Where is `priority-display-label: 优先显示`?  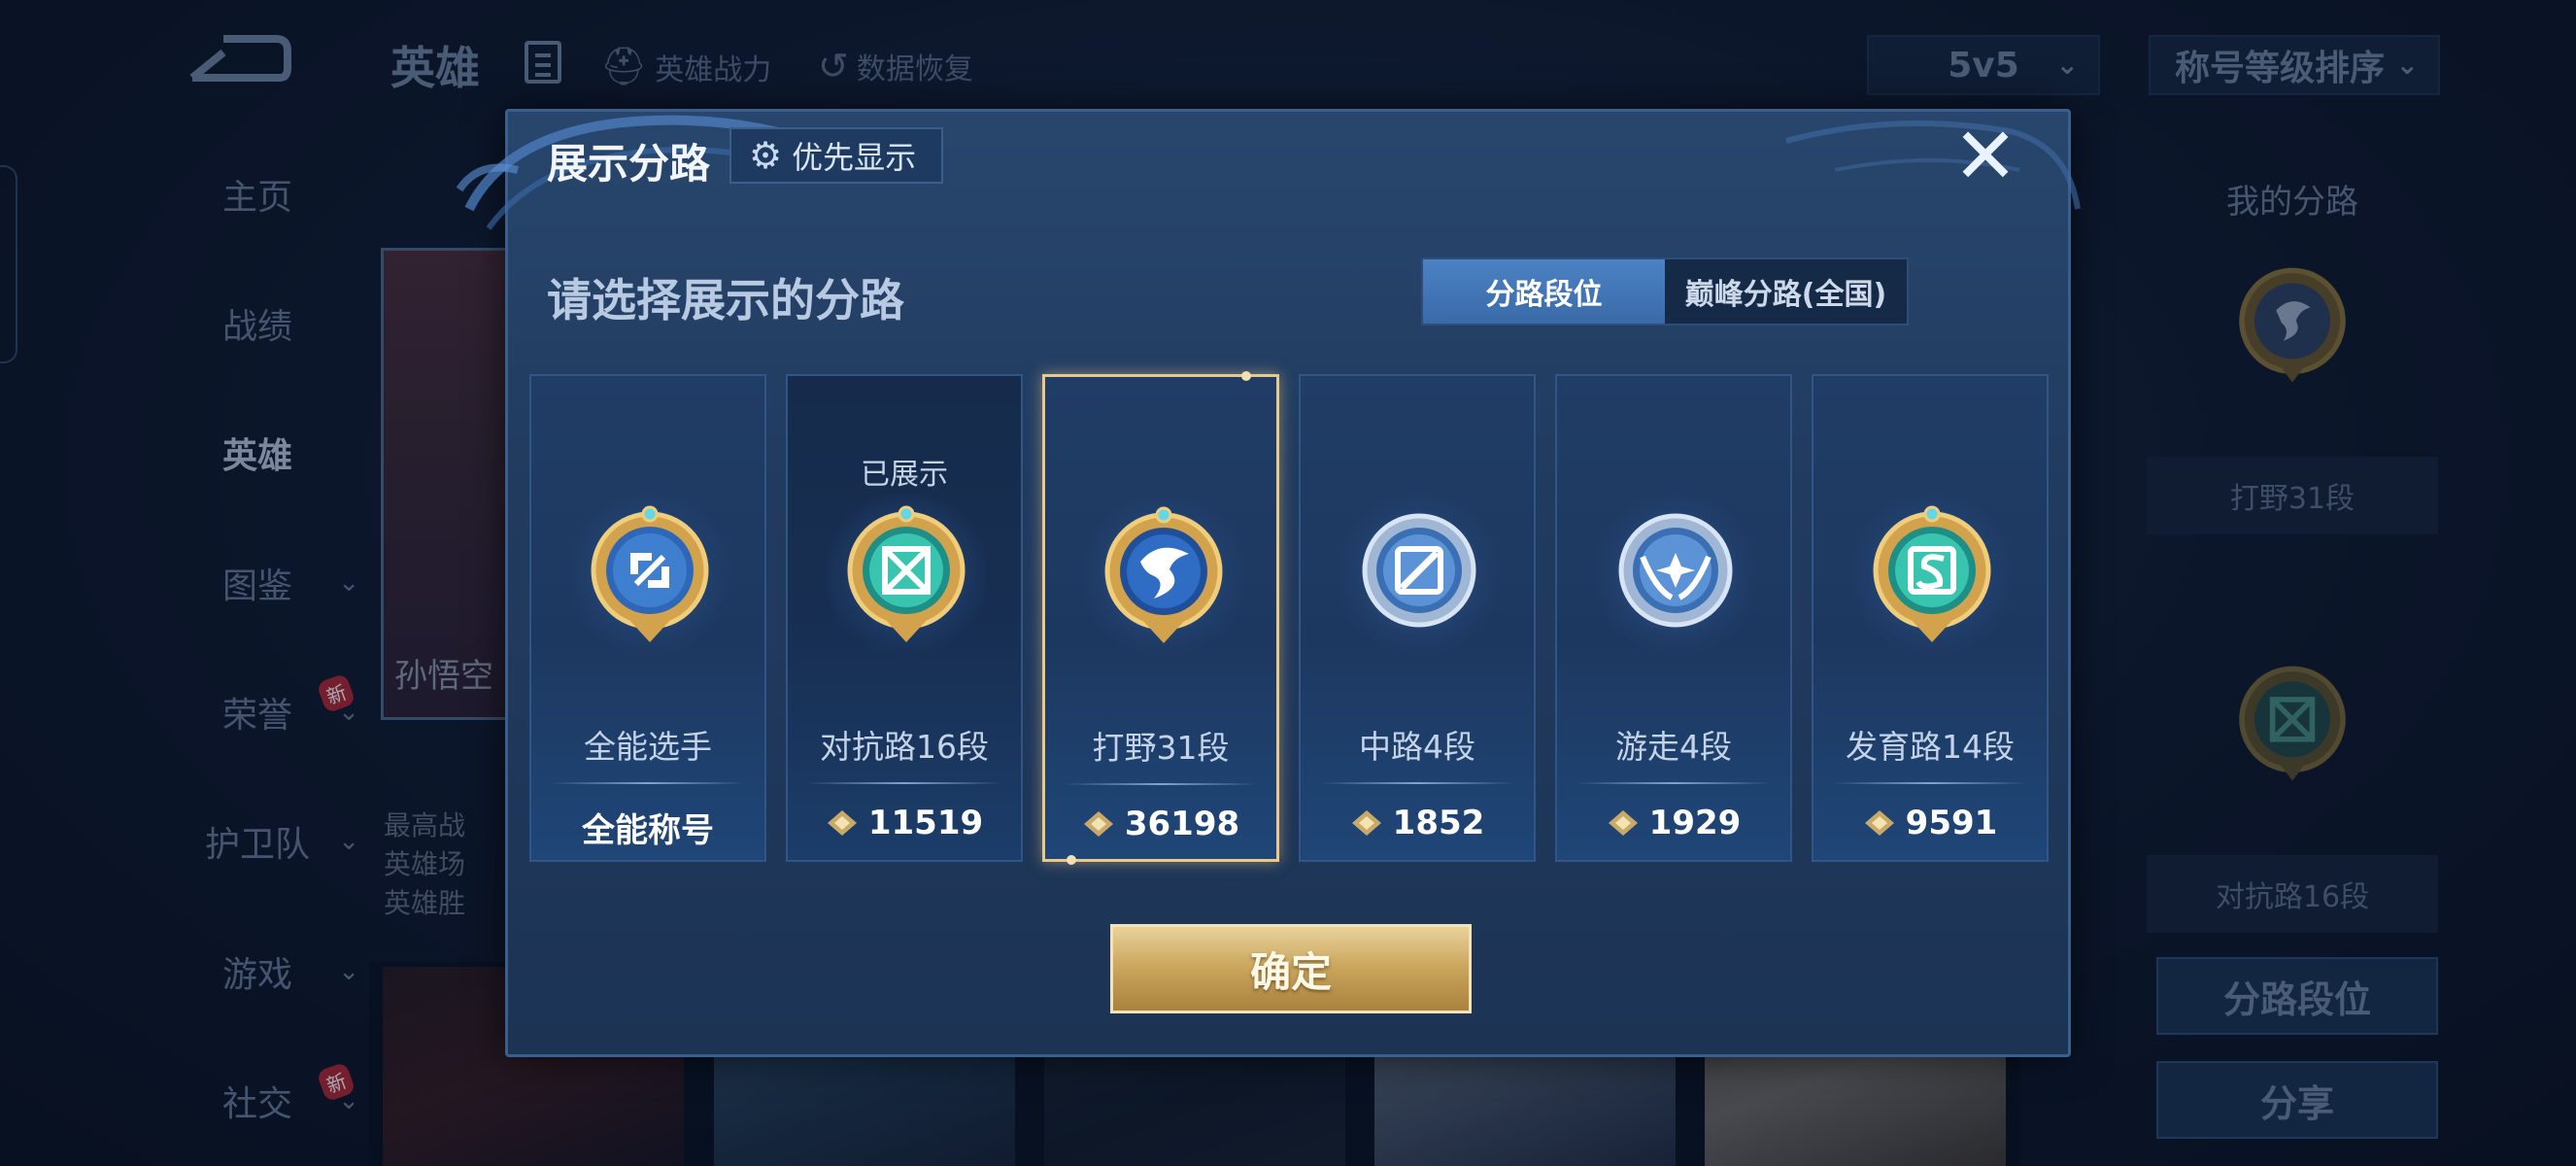
priority-display-label: 优先显示 is located at coordinates (854, 157).